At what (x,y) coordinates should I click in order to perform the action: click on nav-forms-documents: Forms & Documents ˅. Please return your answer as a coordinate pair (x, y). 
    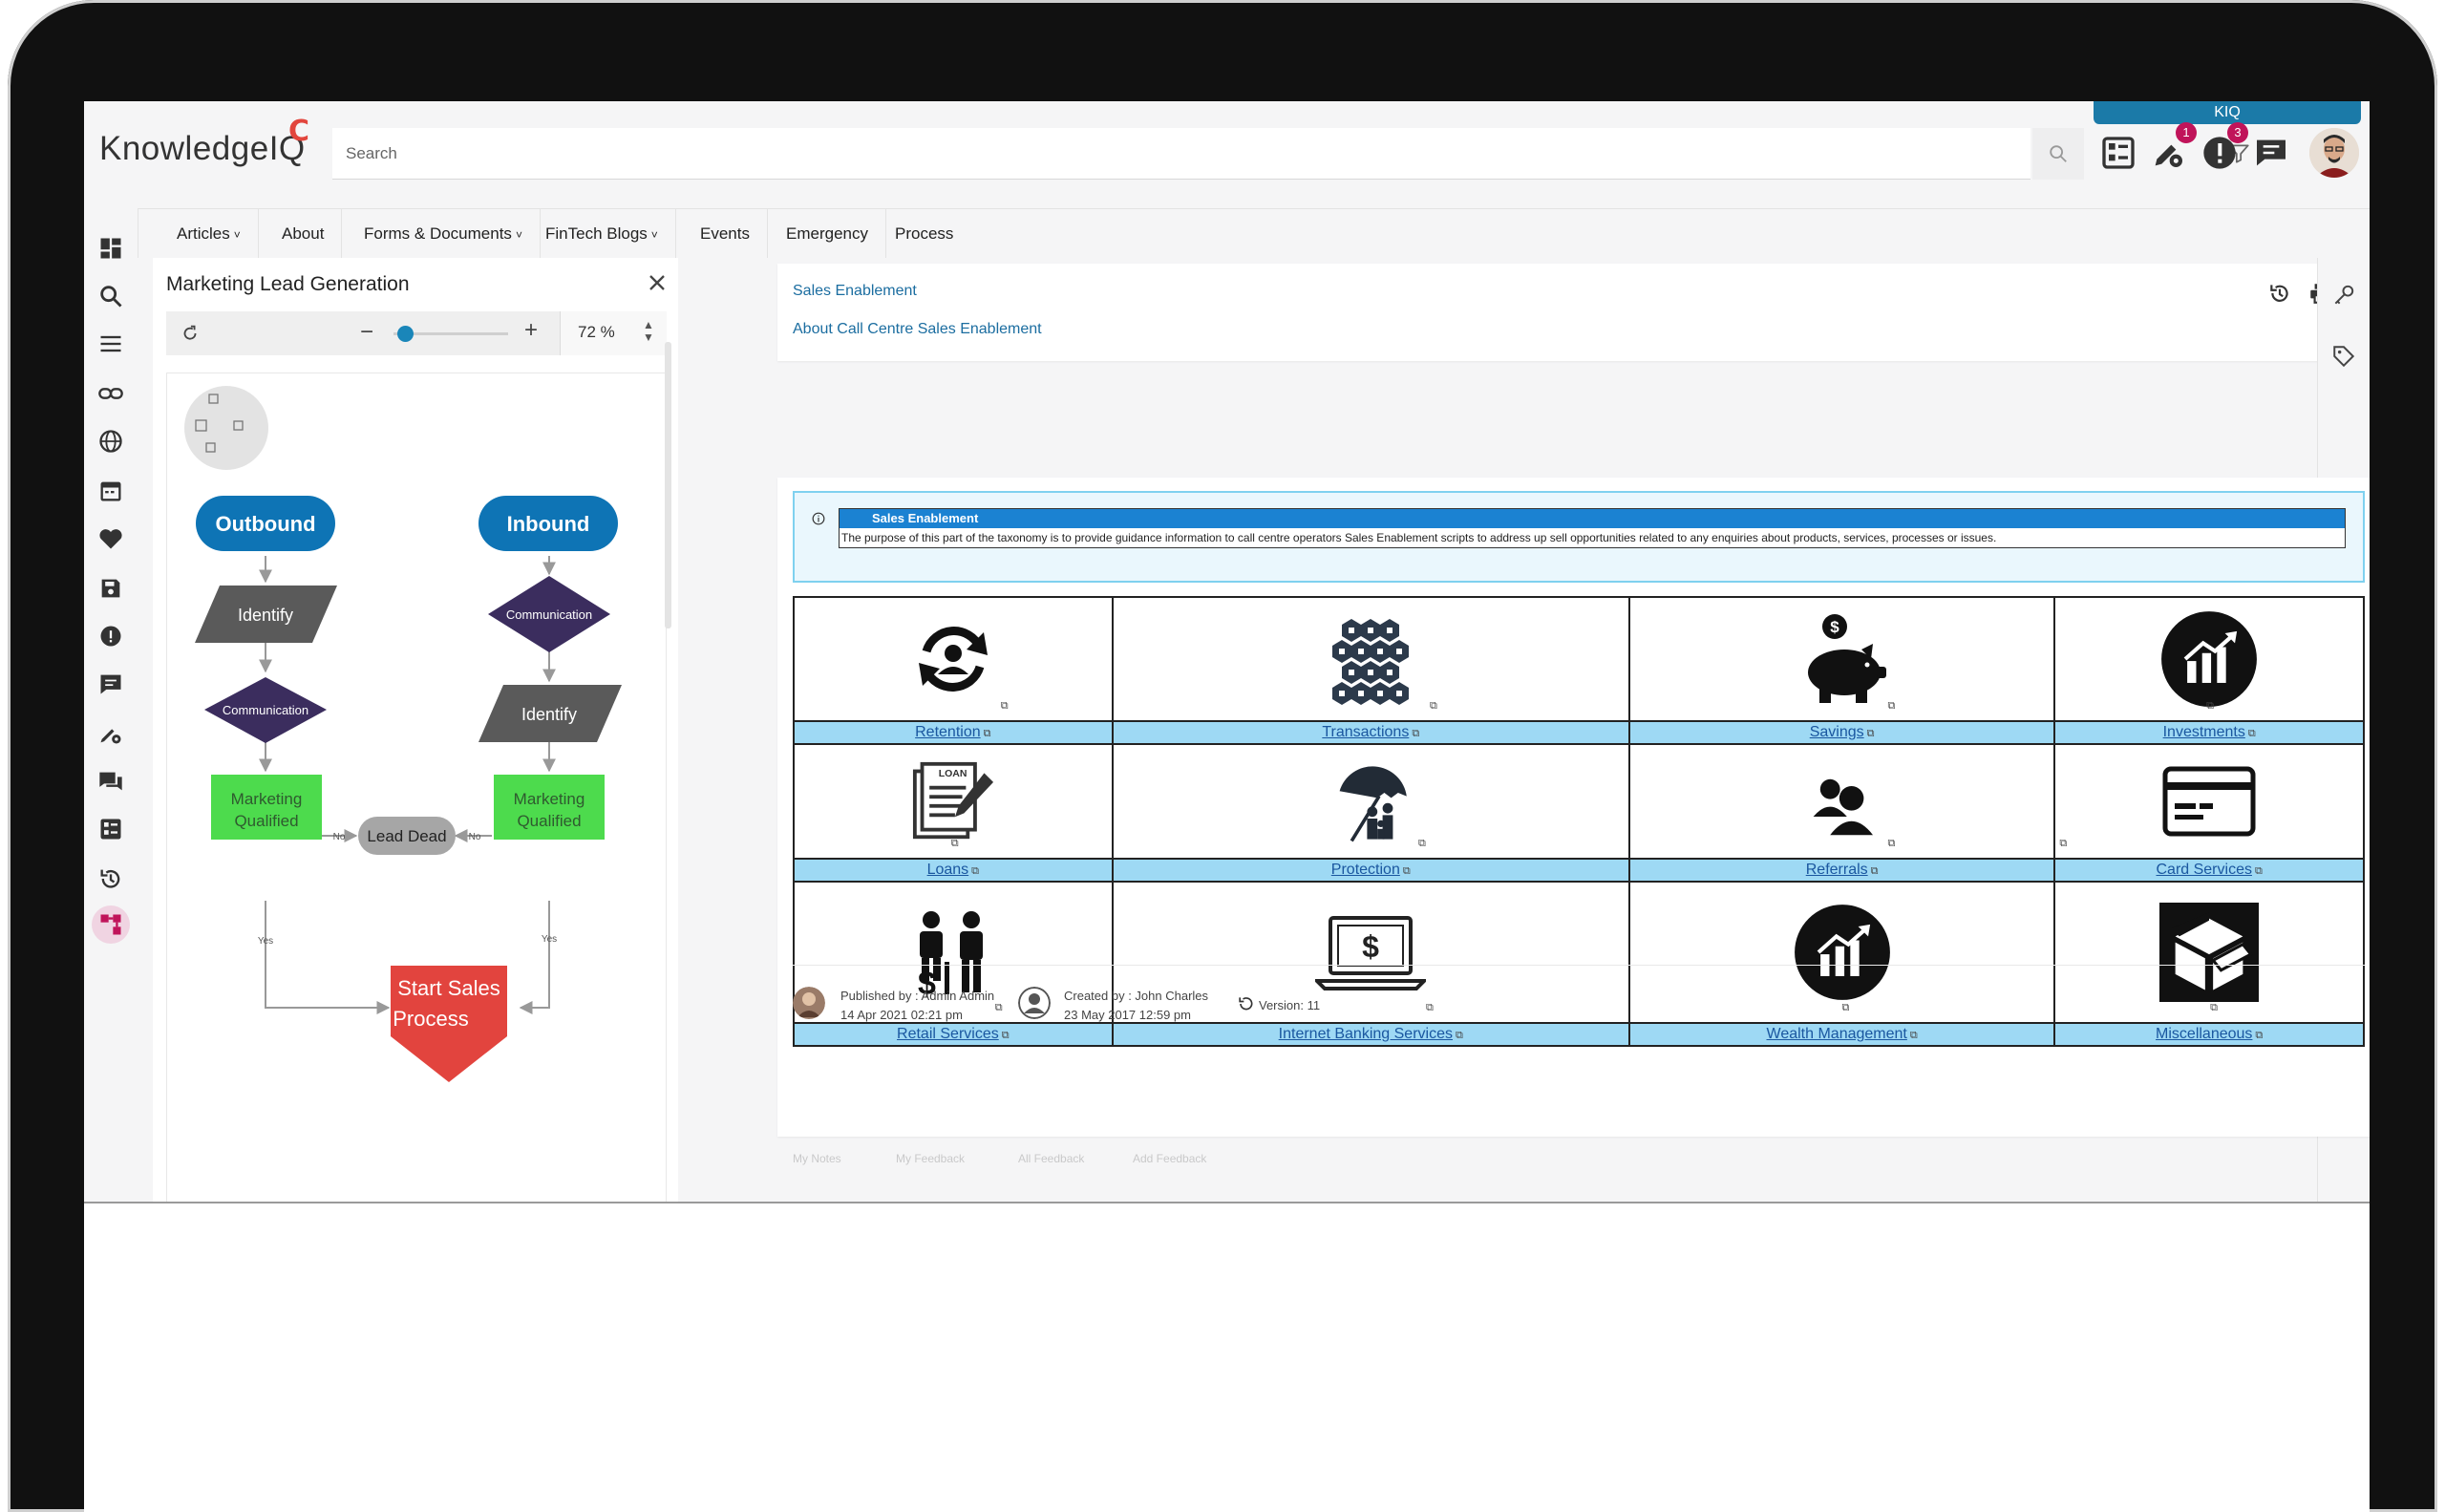
    Looking at the image, I should click on (444, 234).